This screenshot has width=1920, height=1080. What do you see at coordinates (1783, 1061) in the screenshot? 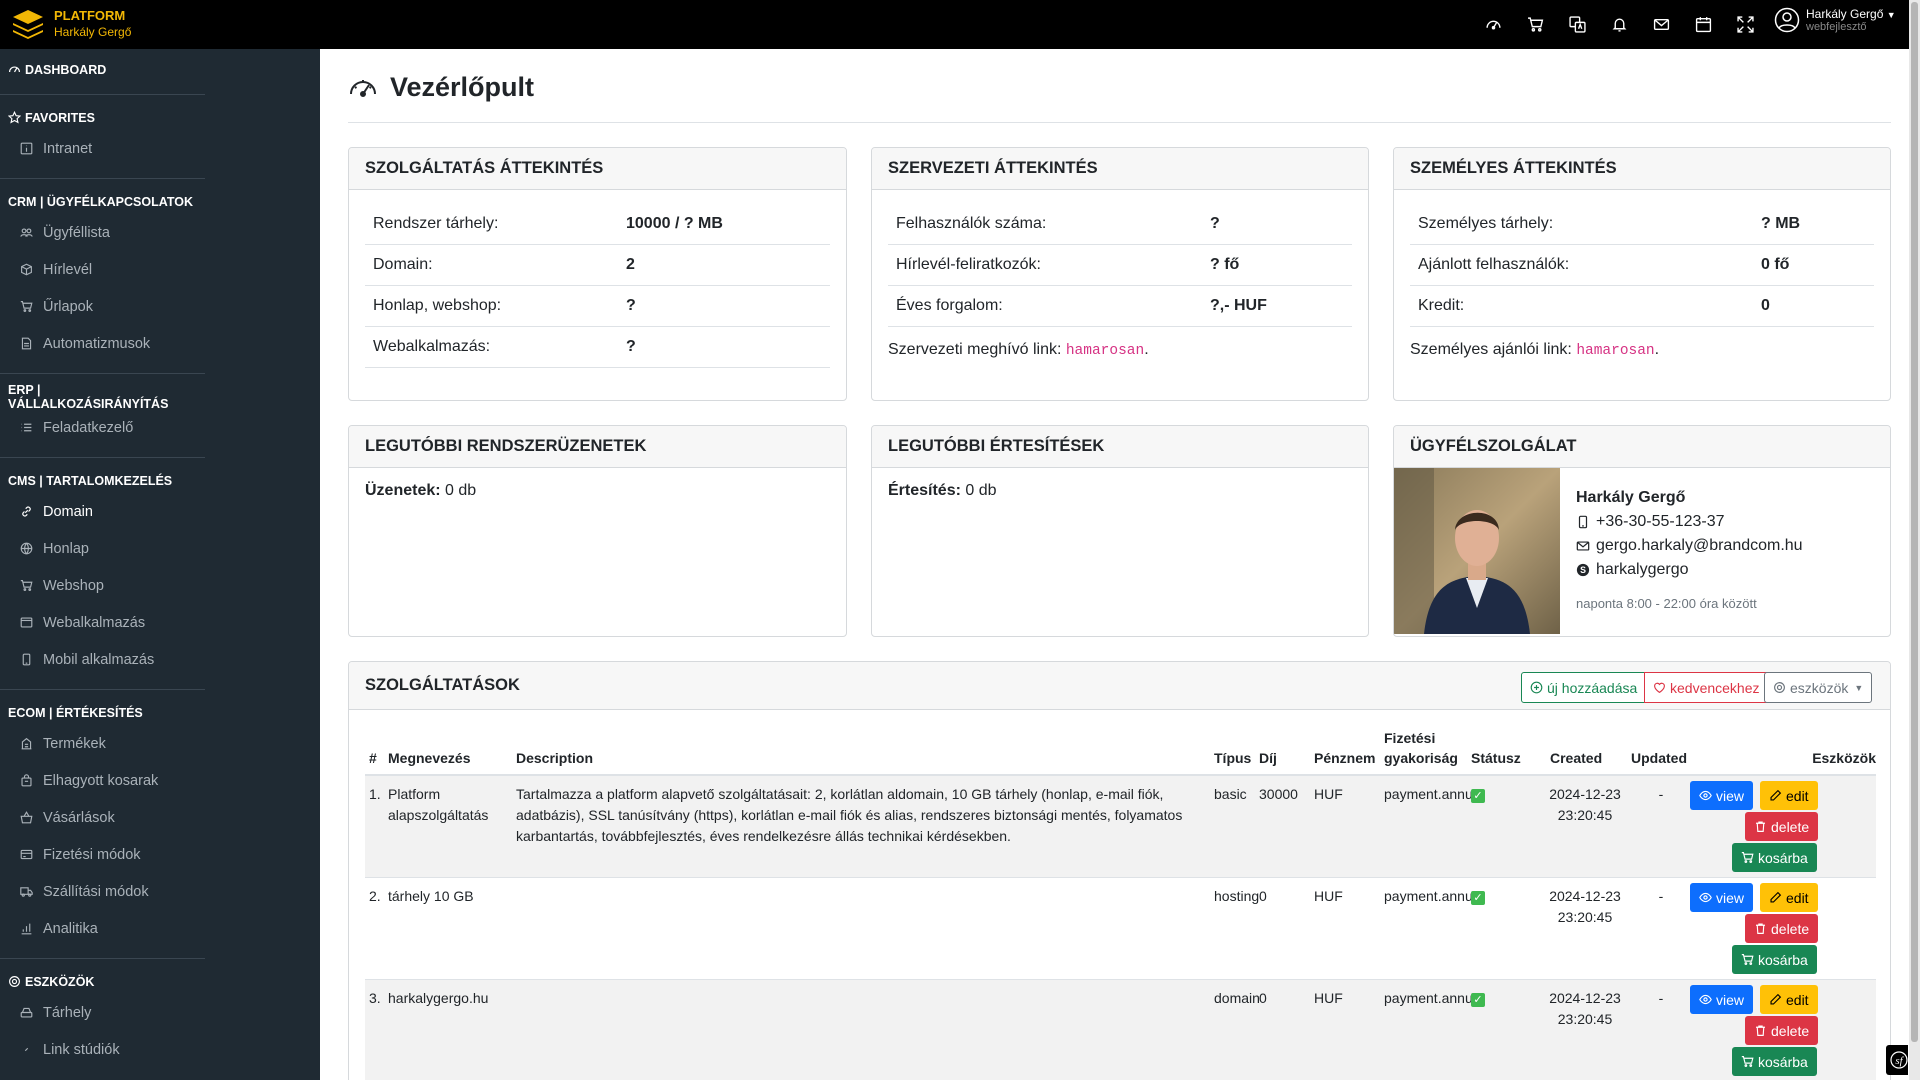
I see `cart-label: kosárba` at bounding box center [1783, 1061].